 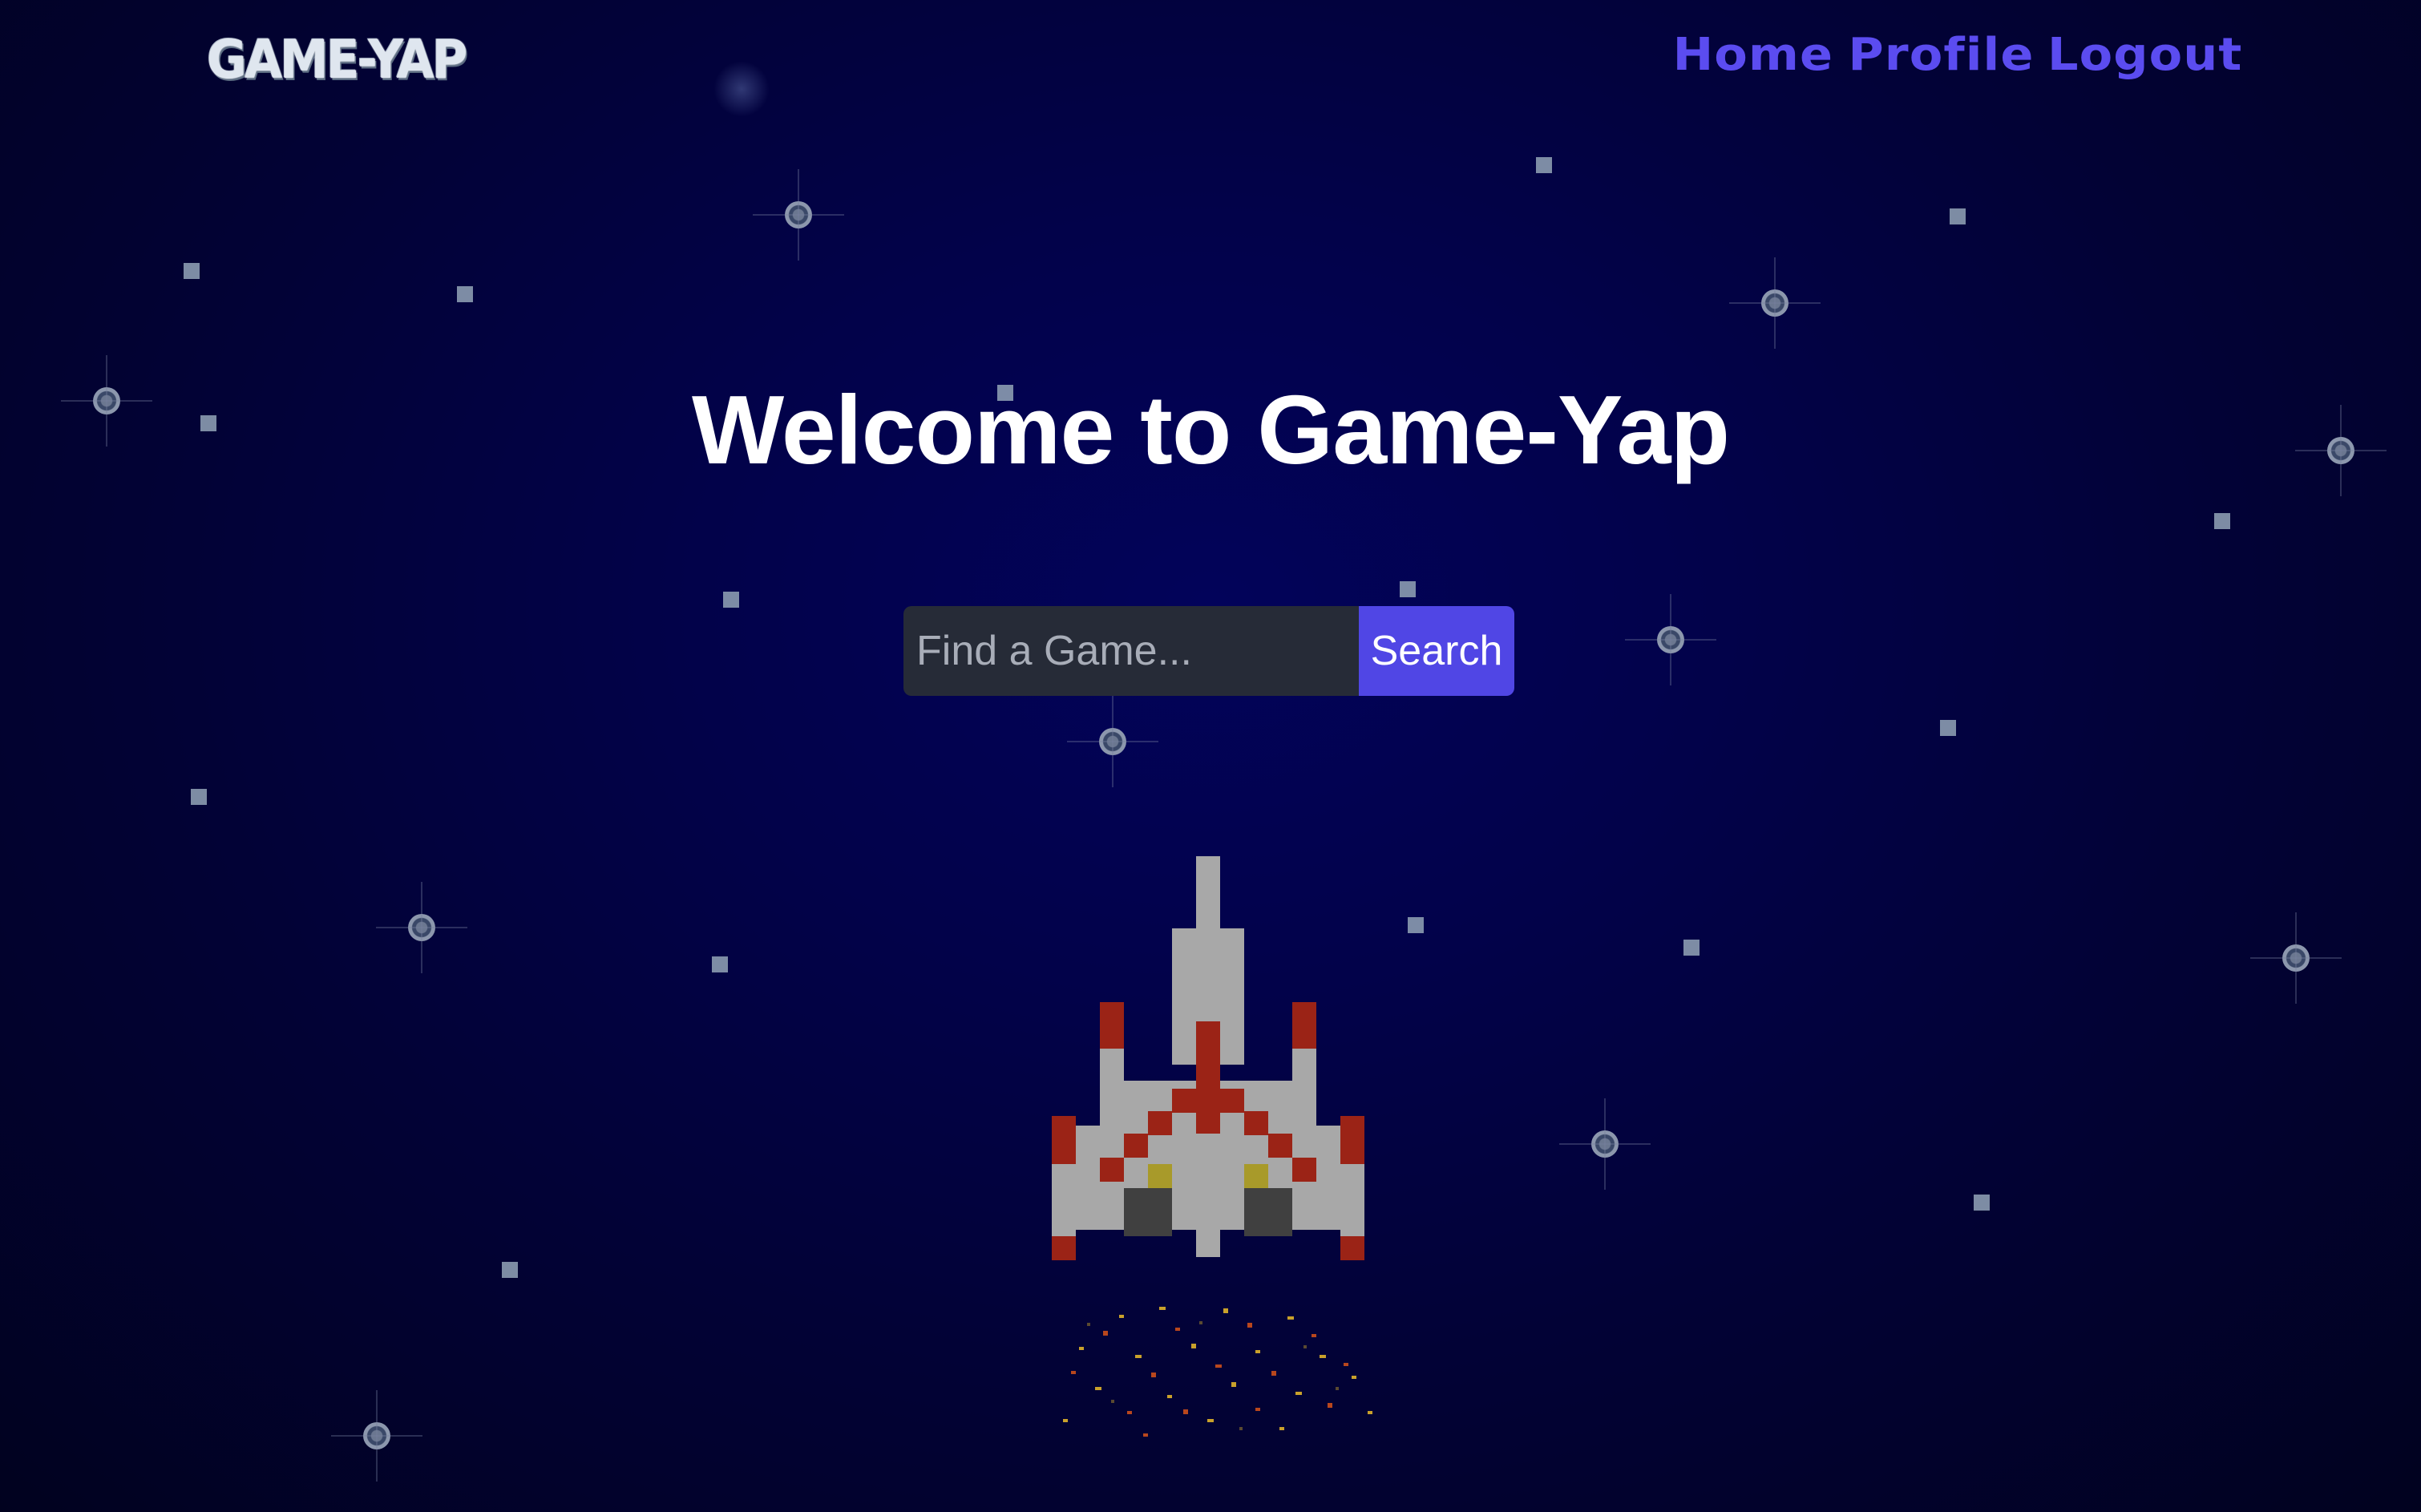 What do you see at coordinates (2144, 55) in the screenshot?
I see `nav-link-logout: Logout` at bounding box center [2144, 55].